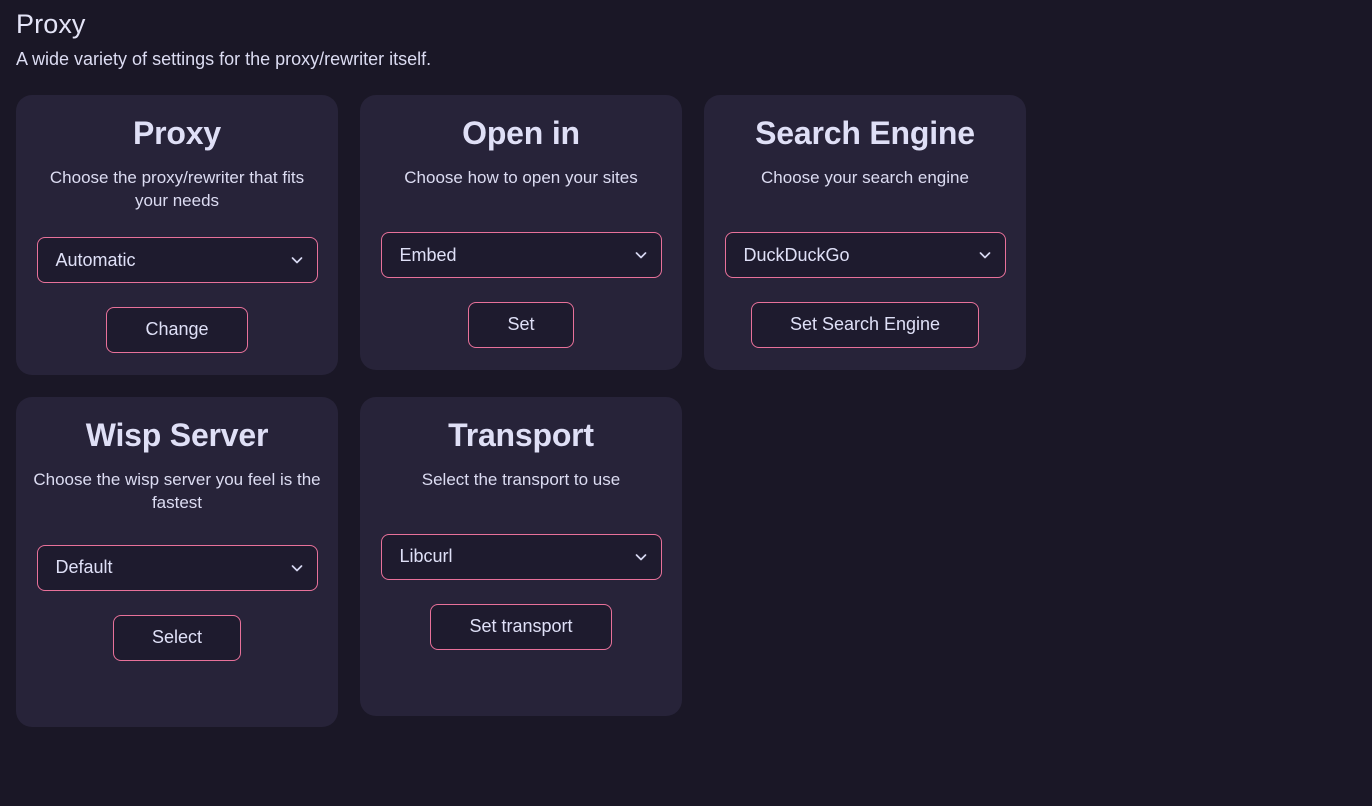 The height and width of the screenshot is (806, 1372). Describe the element at coordinates (521, 626) in the screenshot. I see `set-transport-button: Set transport` at that location.